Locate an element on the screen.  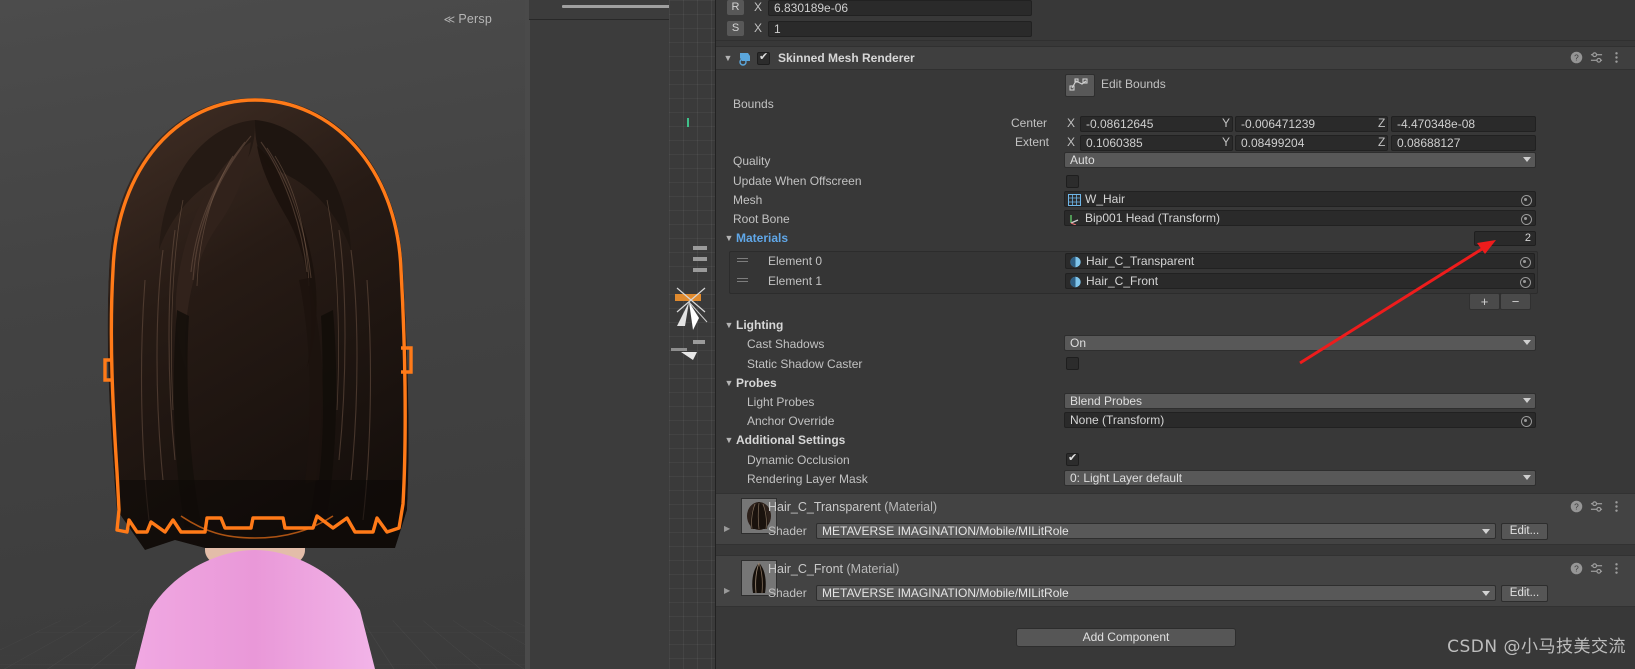
material-element-row: Element 0 Hair_C_Transparent is located at coordinates (1133, 261).